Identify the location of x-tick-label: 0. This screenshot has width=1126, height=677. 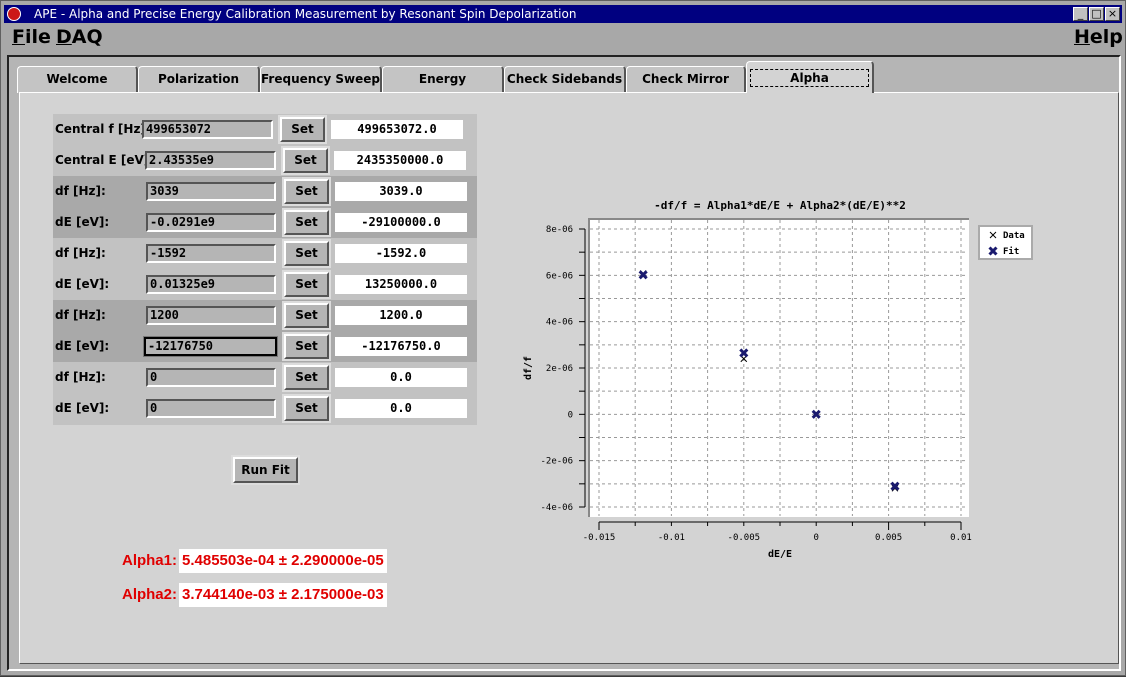
(815, 538).